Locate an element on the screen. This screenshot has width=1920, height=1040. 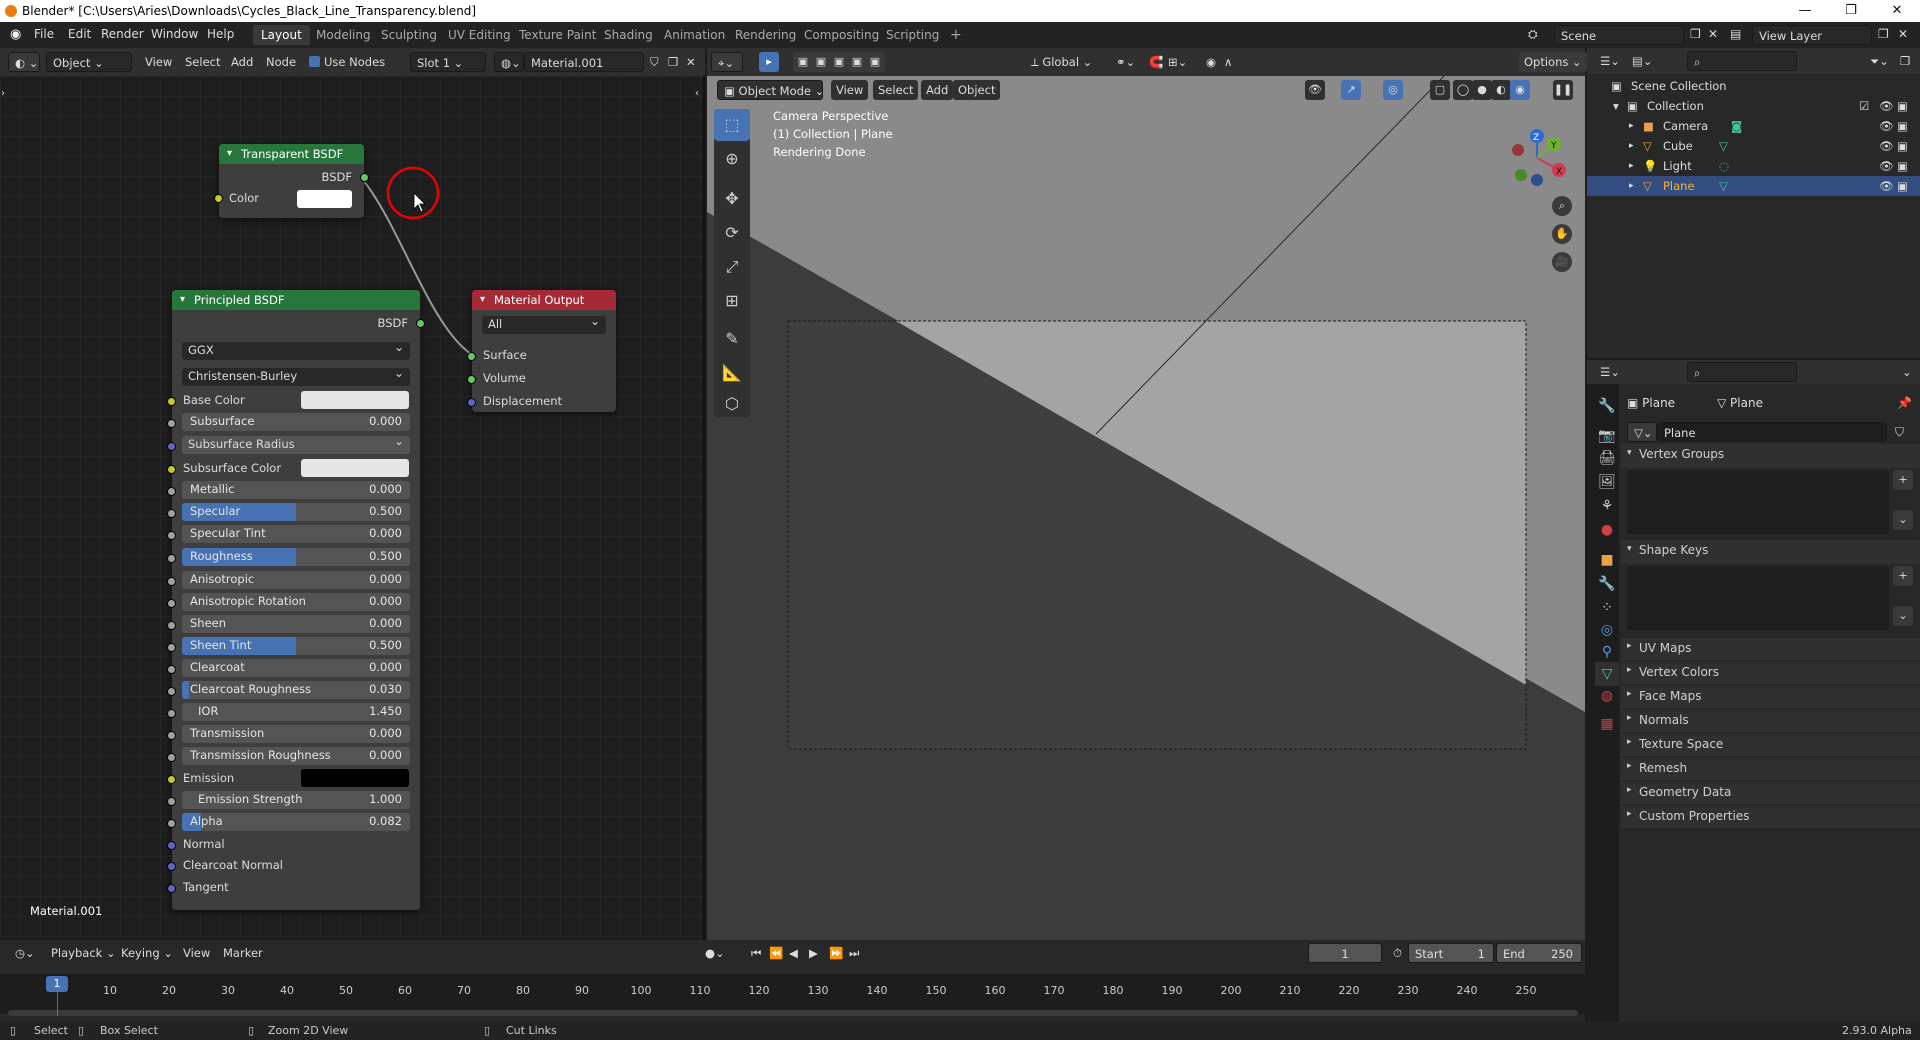
wireframe-shading-icon: ◯ is located at coordinates (1463, 90).